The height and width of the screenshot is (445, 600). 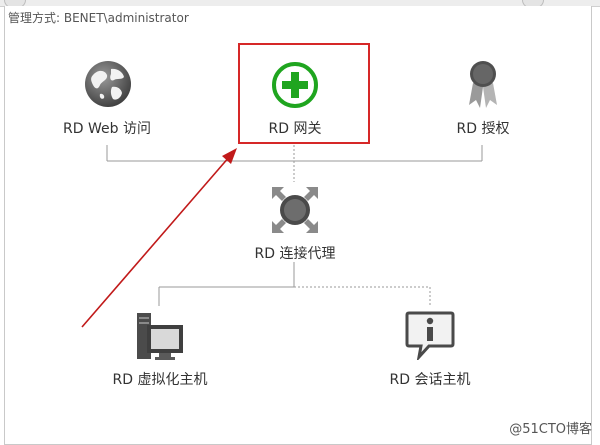 What do you see at coordinates (159, 238) in the screenshot?
I see `annotation-arrow` at bounding box center [159, 238].